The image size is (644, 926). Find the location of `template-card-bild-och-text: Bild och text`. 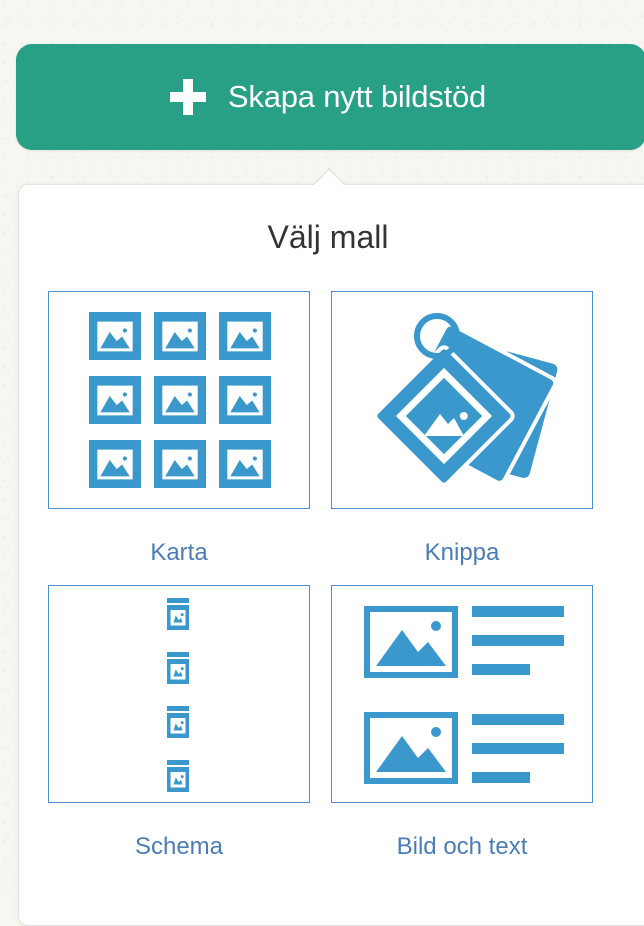

template-card-bild-och-text: Bild och text is located at coordinates (462, 723).